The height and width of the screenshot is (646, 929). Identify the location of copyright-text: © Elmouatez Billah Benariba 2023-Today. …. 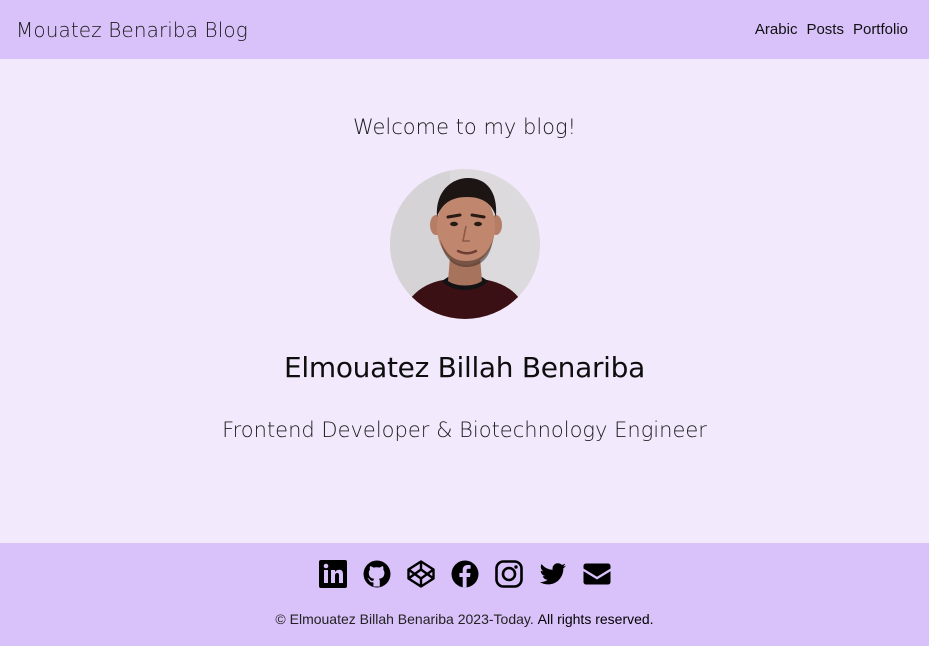
(464, 619).